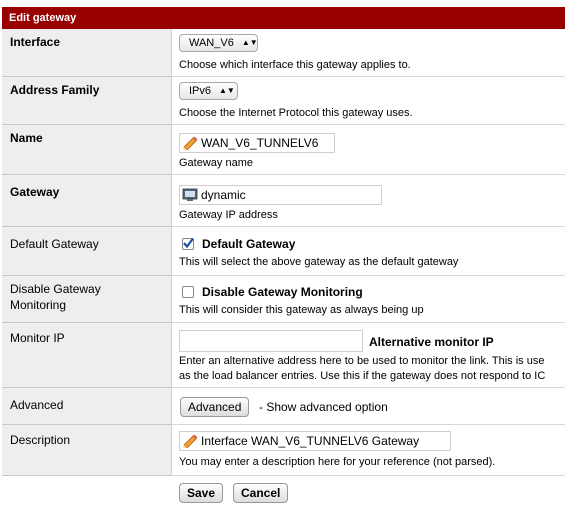 This screenshot has width=565, height=510. I want to click on monitor-ip-inline-label: Alternative monitor IP, so click(431, 342).